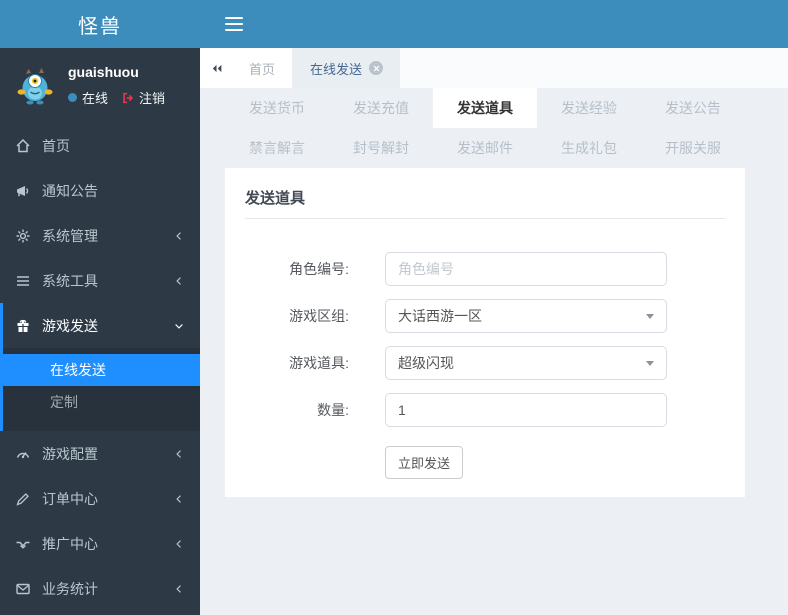 This screenshot has height=615, width=788. Describe the element at coordinates (319, 363) in the screenshot. I see `item-label: 游戏道具:` at that location.